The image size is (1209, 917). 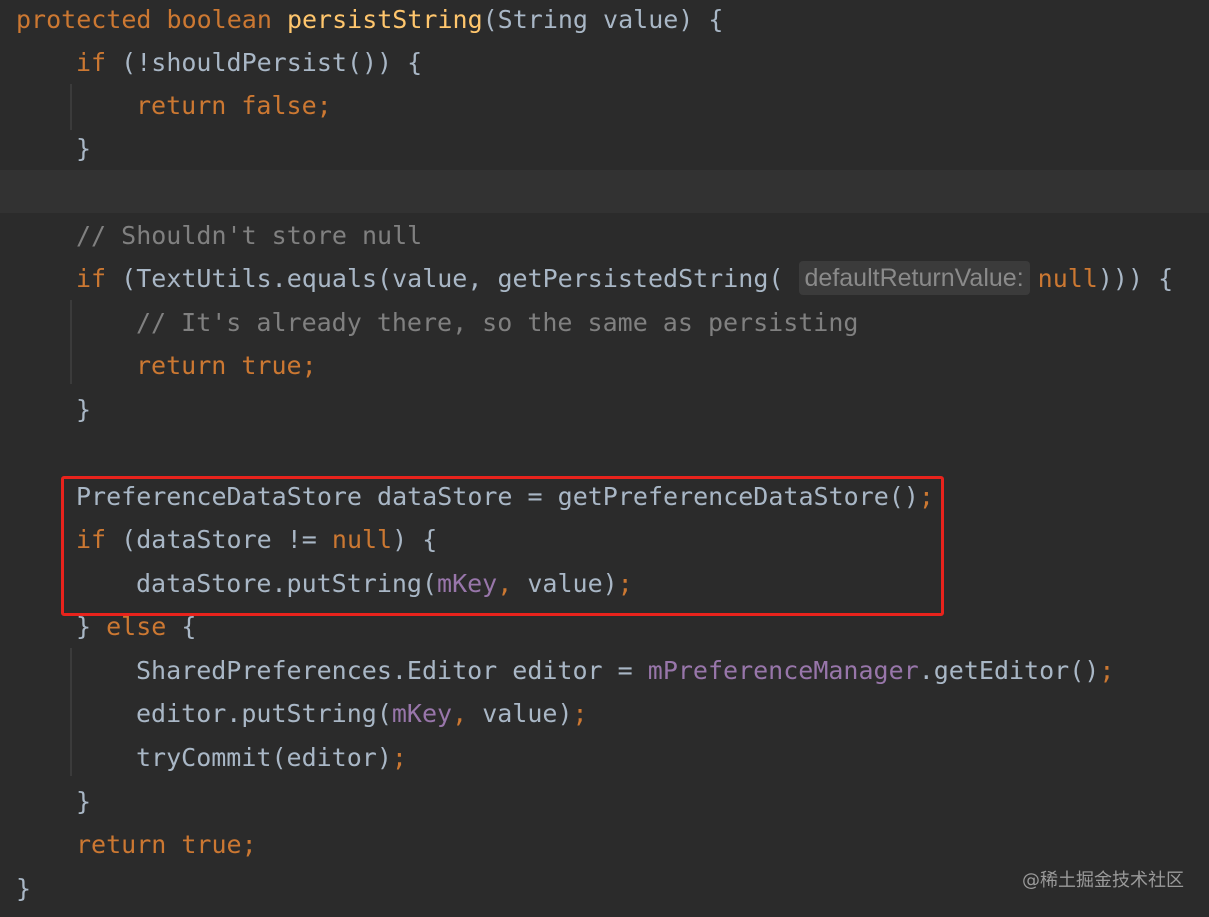 I want to click on current-line-highlight, so click(x=604, y=191).